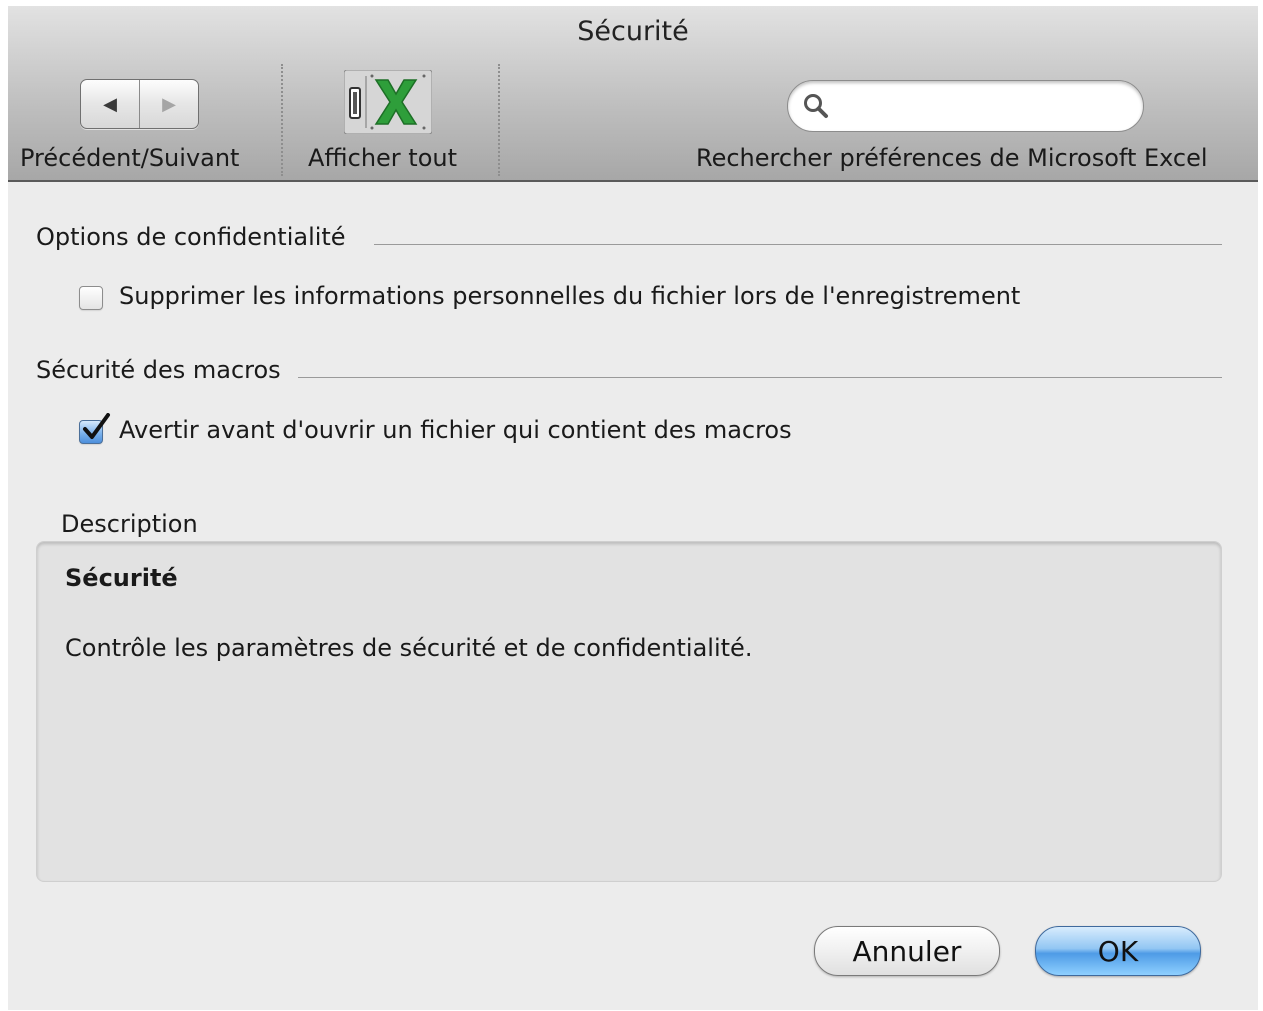  Describe the element at coordinates (383, 158) in the screenshot. I see `show-all-label: Afficher tout` at that location.